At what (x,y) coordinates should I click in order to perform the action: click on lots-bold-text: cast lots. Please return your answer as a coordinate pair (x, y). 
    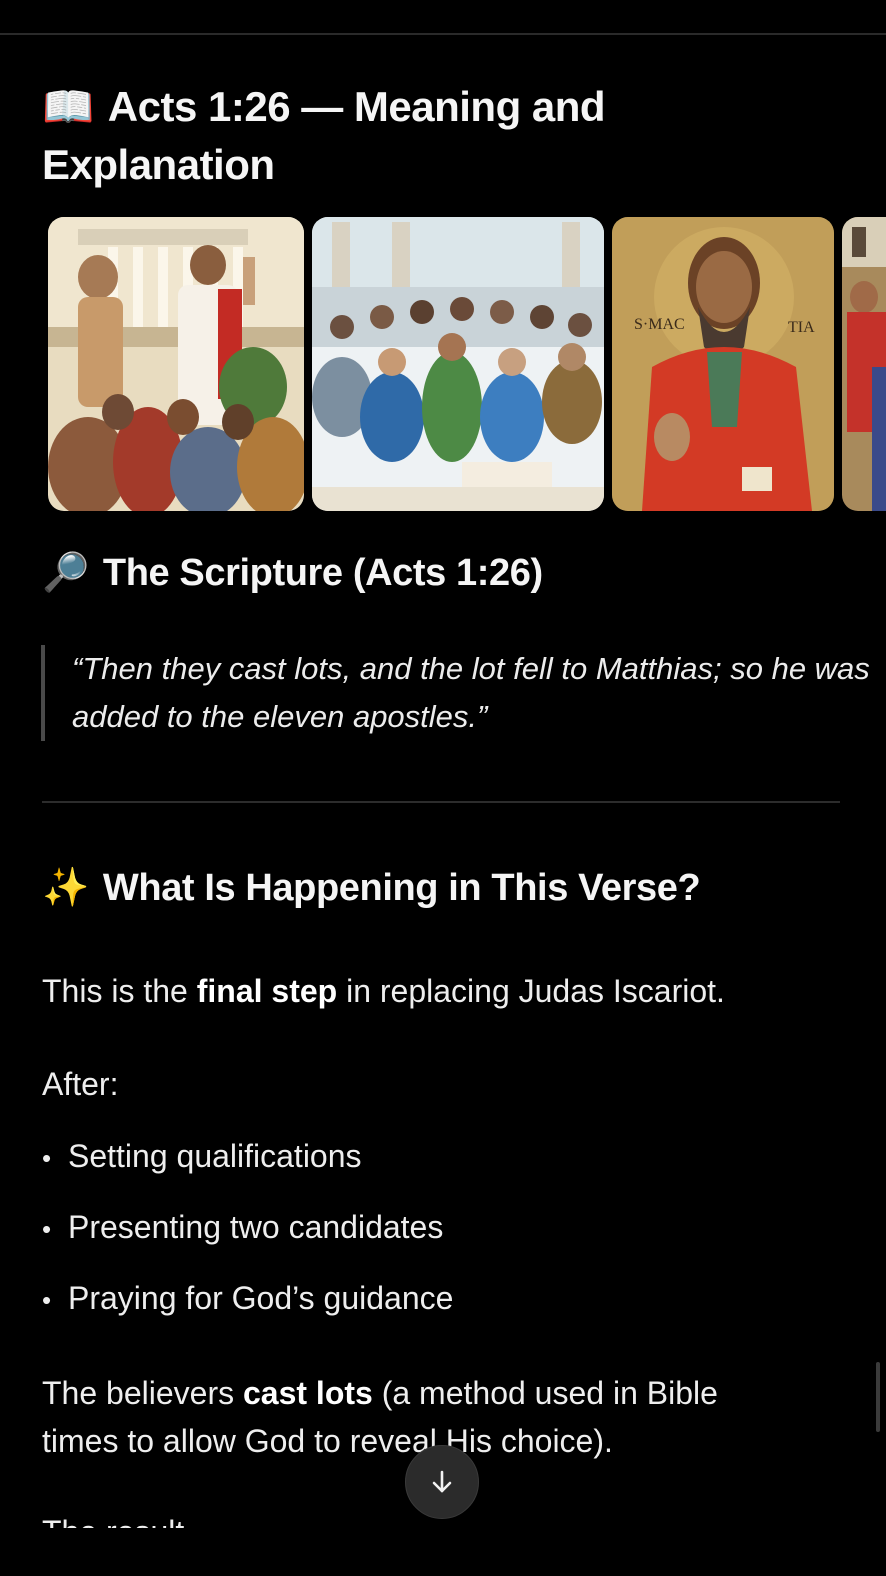
    Looking at the image, I should click on (307, 1393).